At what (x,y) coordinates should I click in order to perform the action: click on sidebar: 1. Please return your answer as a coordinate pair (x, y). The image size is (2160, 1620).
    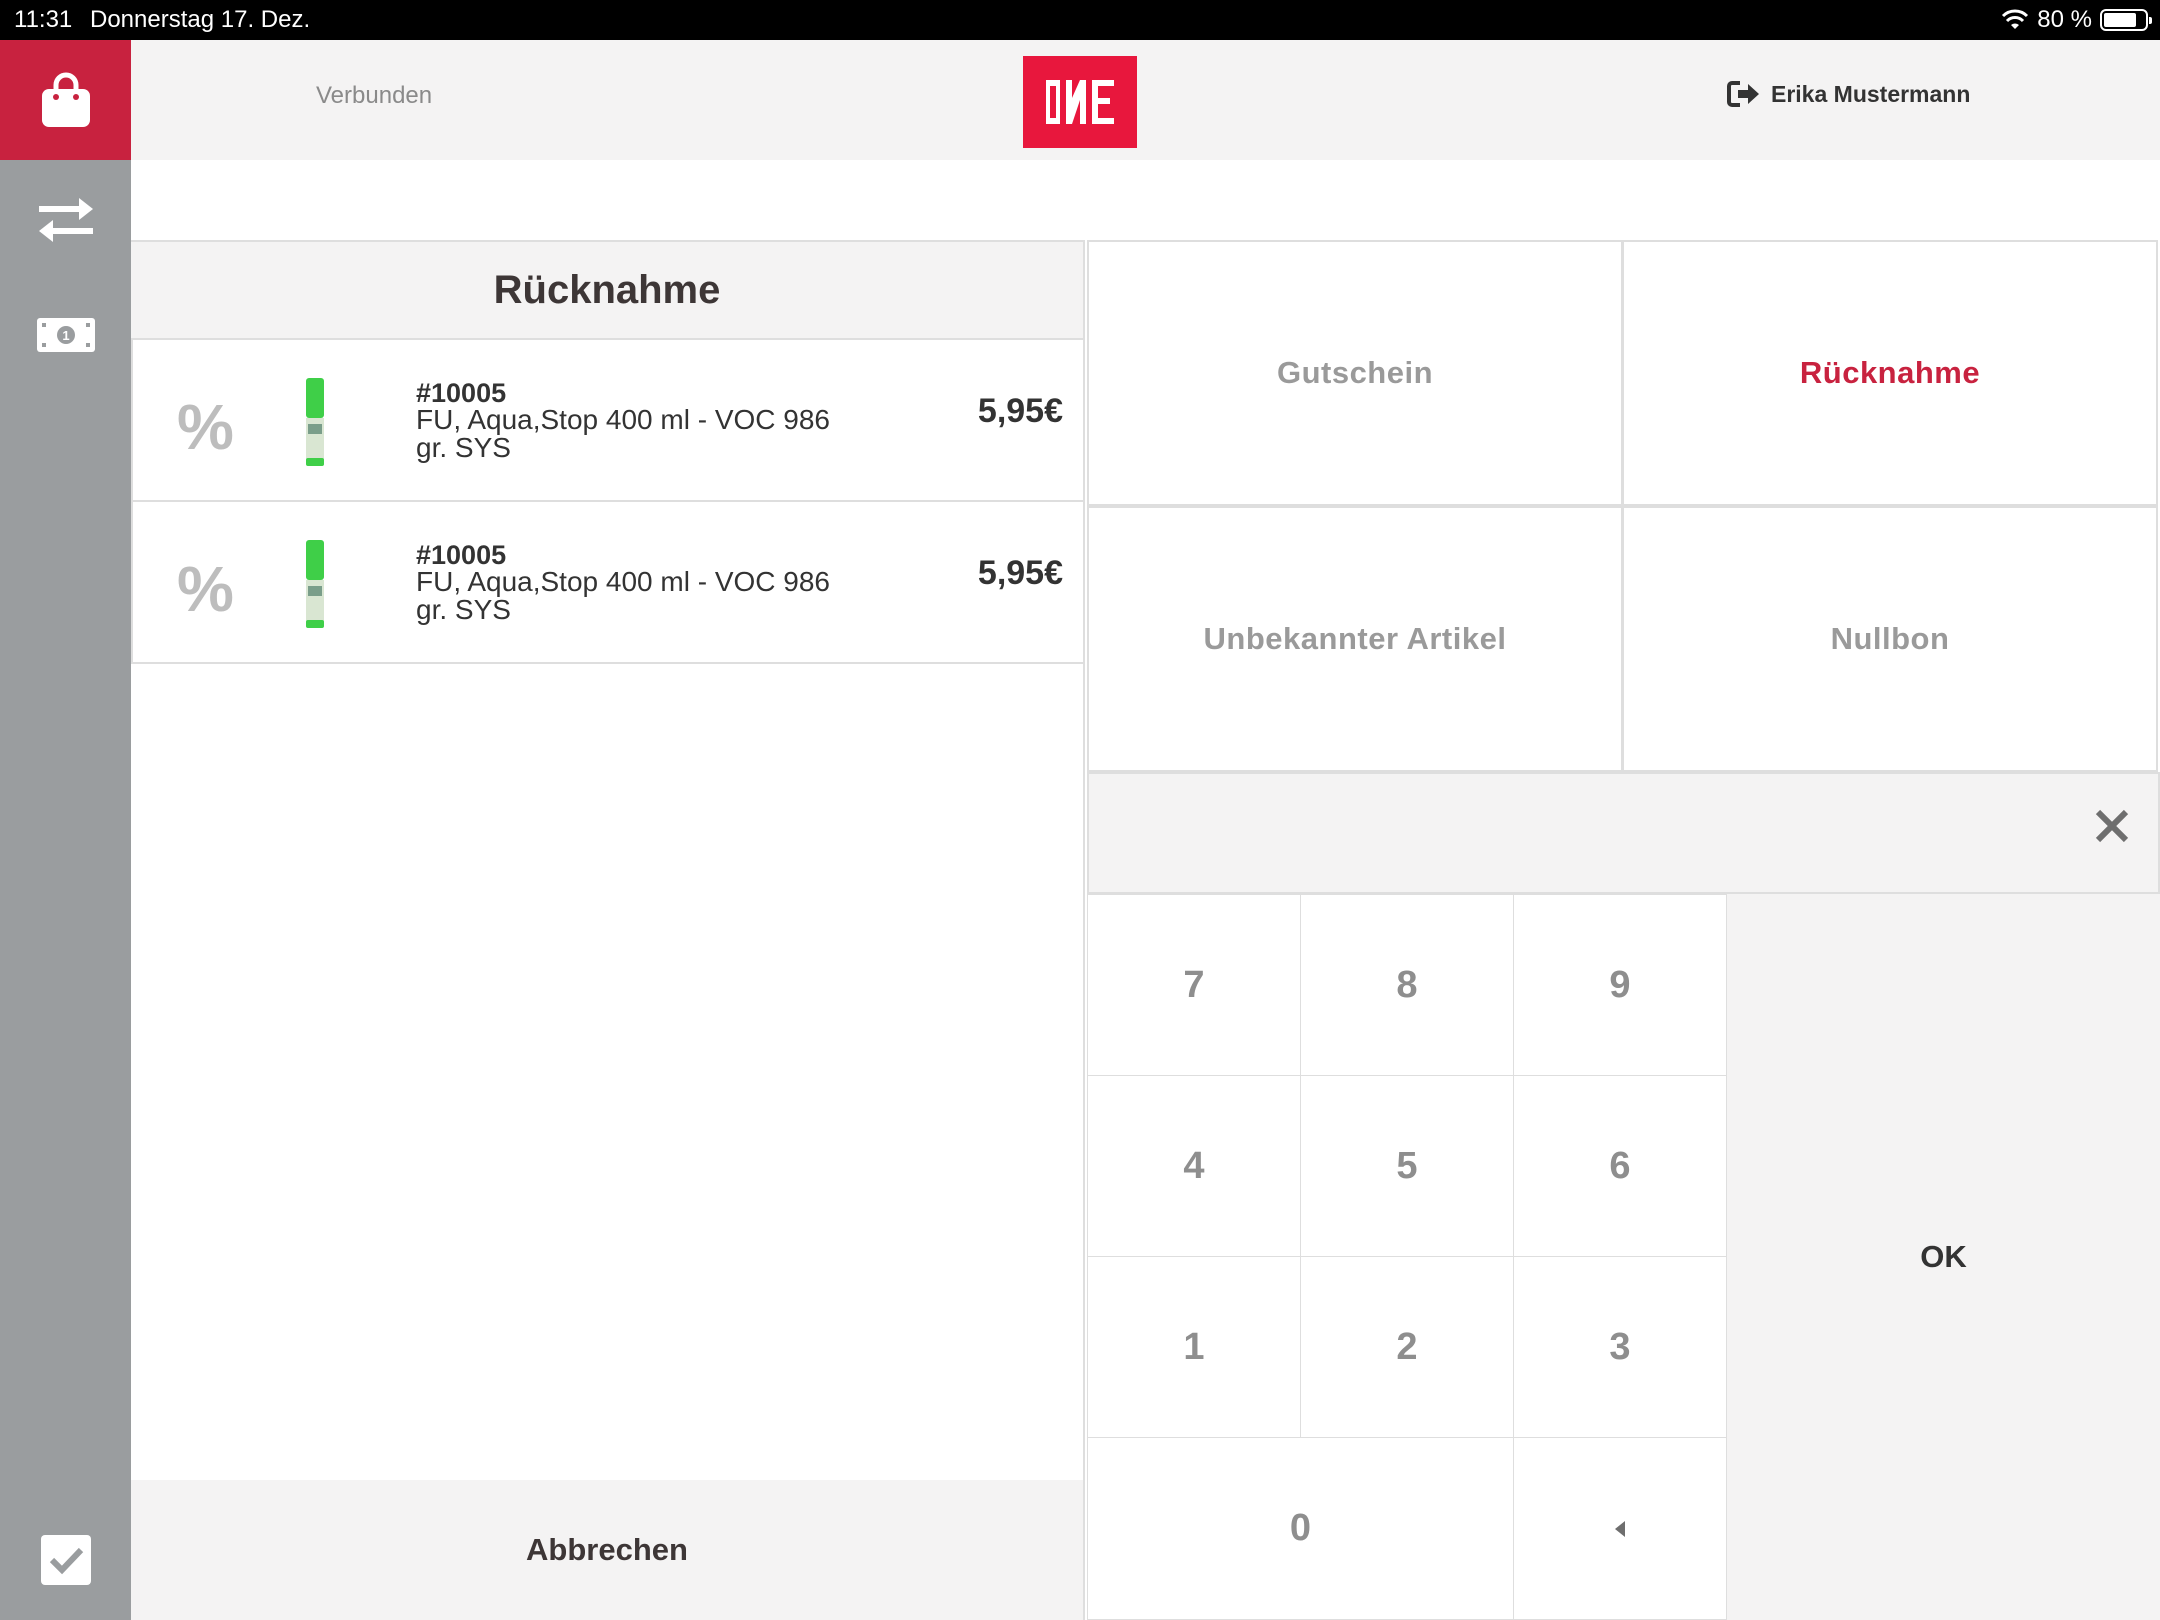
    Looking at the image, I should click on (65, 830).